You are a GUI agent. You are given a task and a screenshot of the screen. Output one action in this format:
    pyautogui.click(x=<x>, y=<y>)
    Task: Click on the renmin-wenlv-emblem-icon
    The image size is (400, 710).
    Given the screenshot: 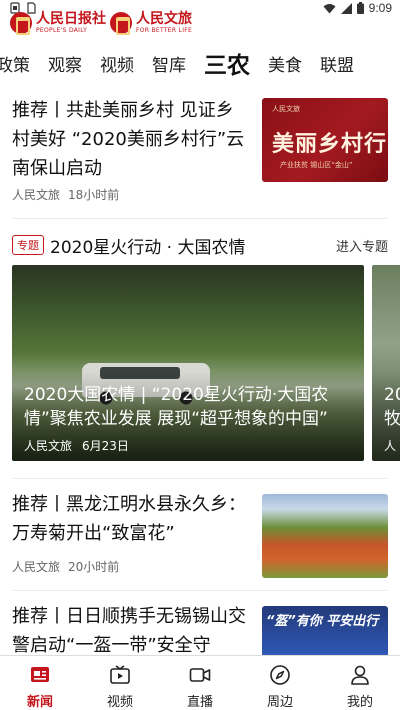 What is the action you would take?
    pyautogui.click(x=121, y=23)
    